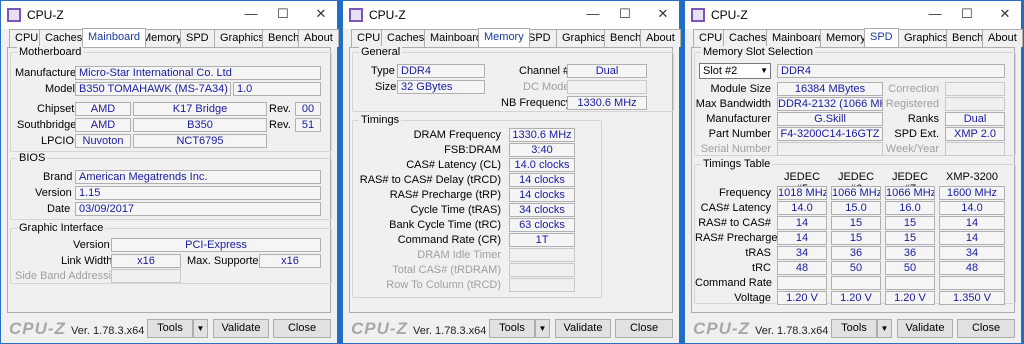 The width and height of the screenshot is (1024, 344). I want to click on bios-brand-label: Brand, so click(58, 177).